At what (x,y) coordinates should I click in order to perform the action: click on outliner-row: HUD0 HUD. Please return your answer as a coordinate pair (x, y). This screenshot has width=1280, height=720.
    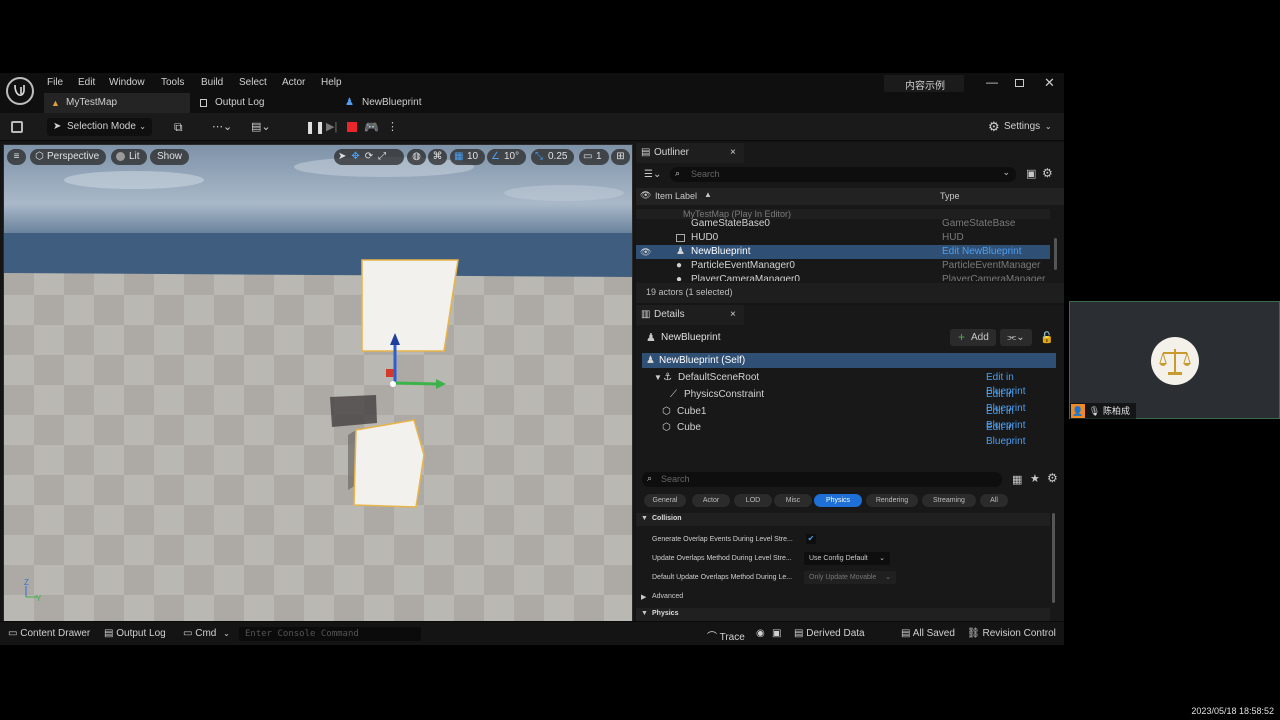
    Looking at the image, I should click on (843, 238).